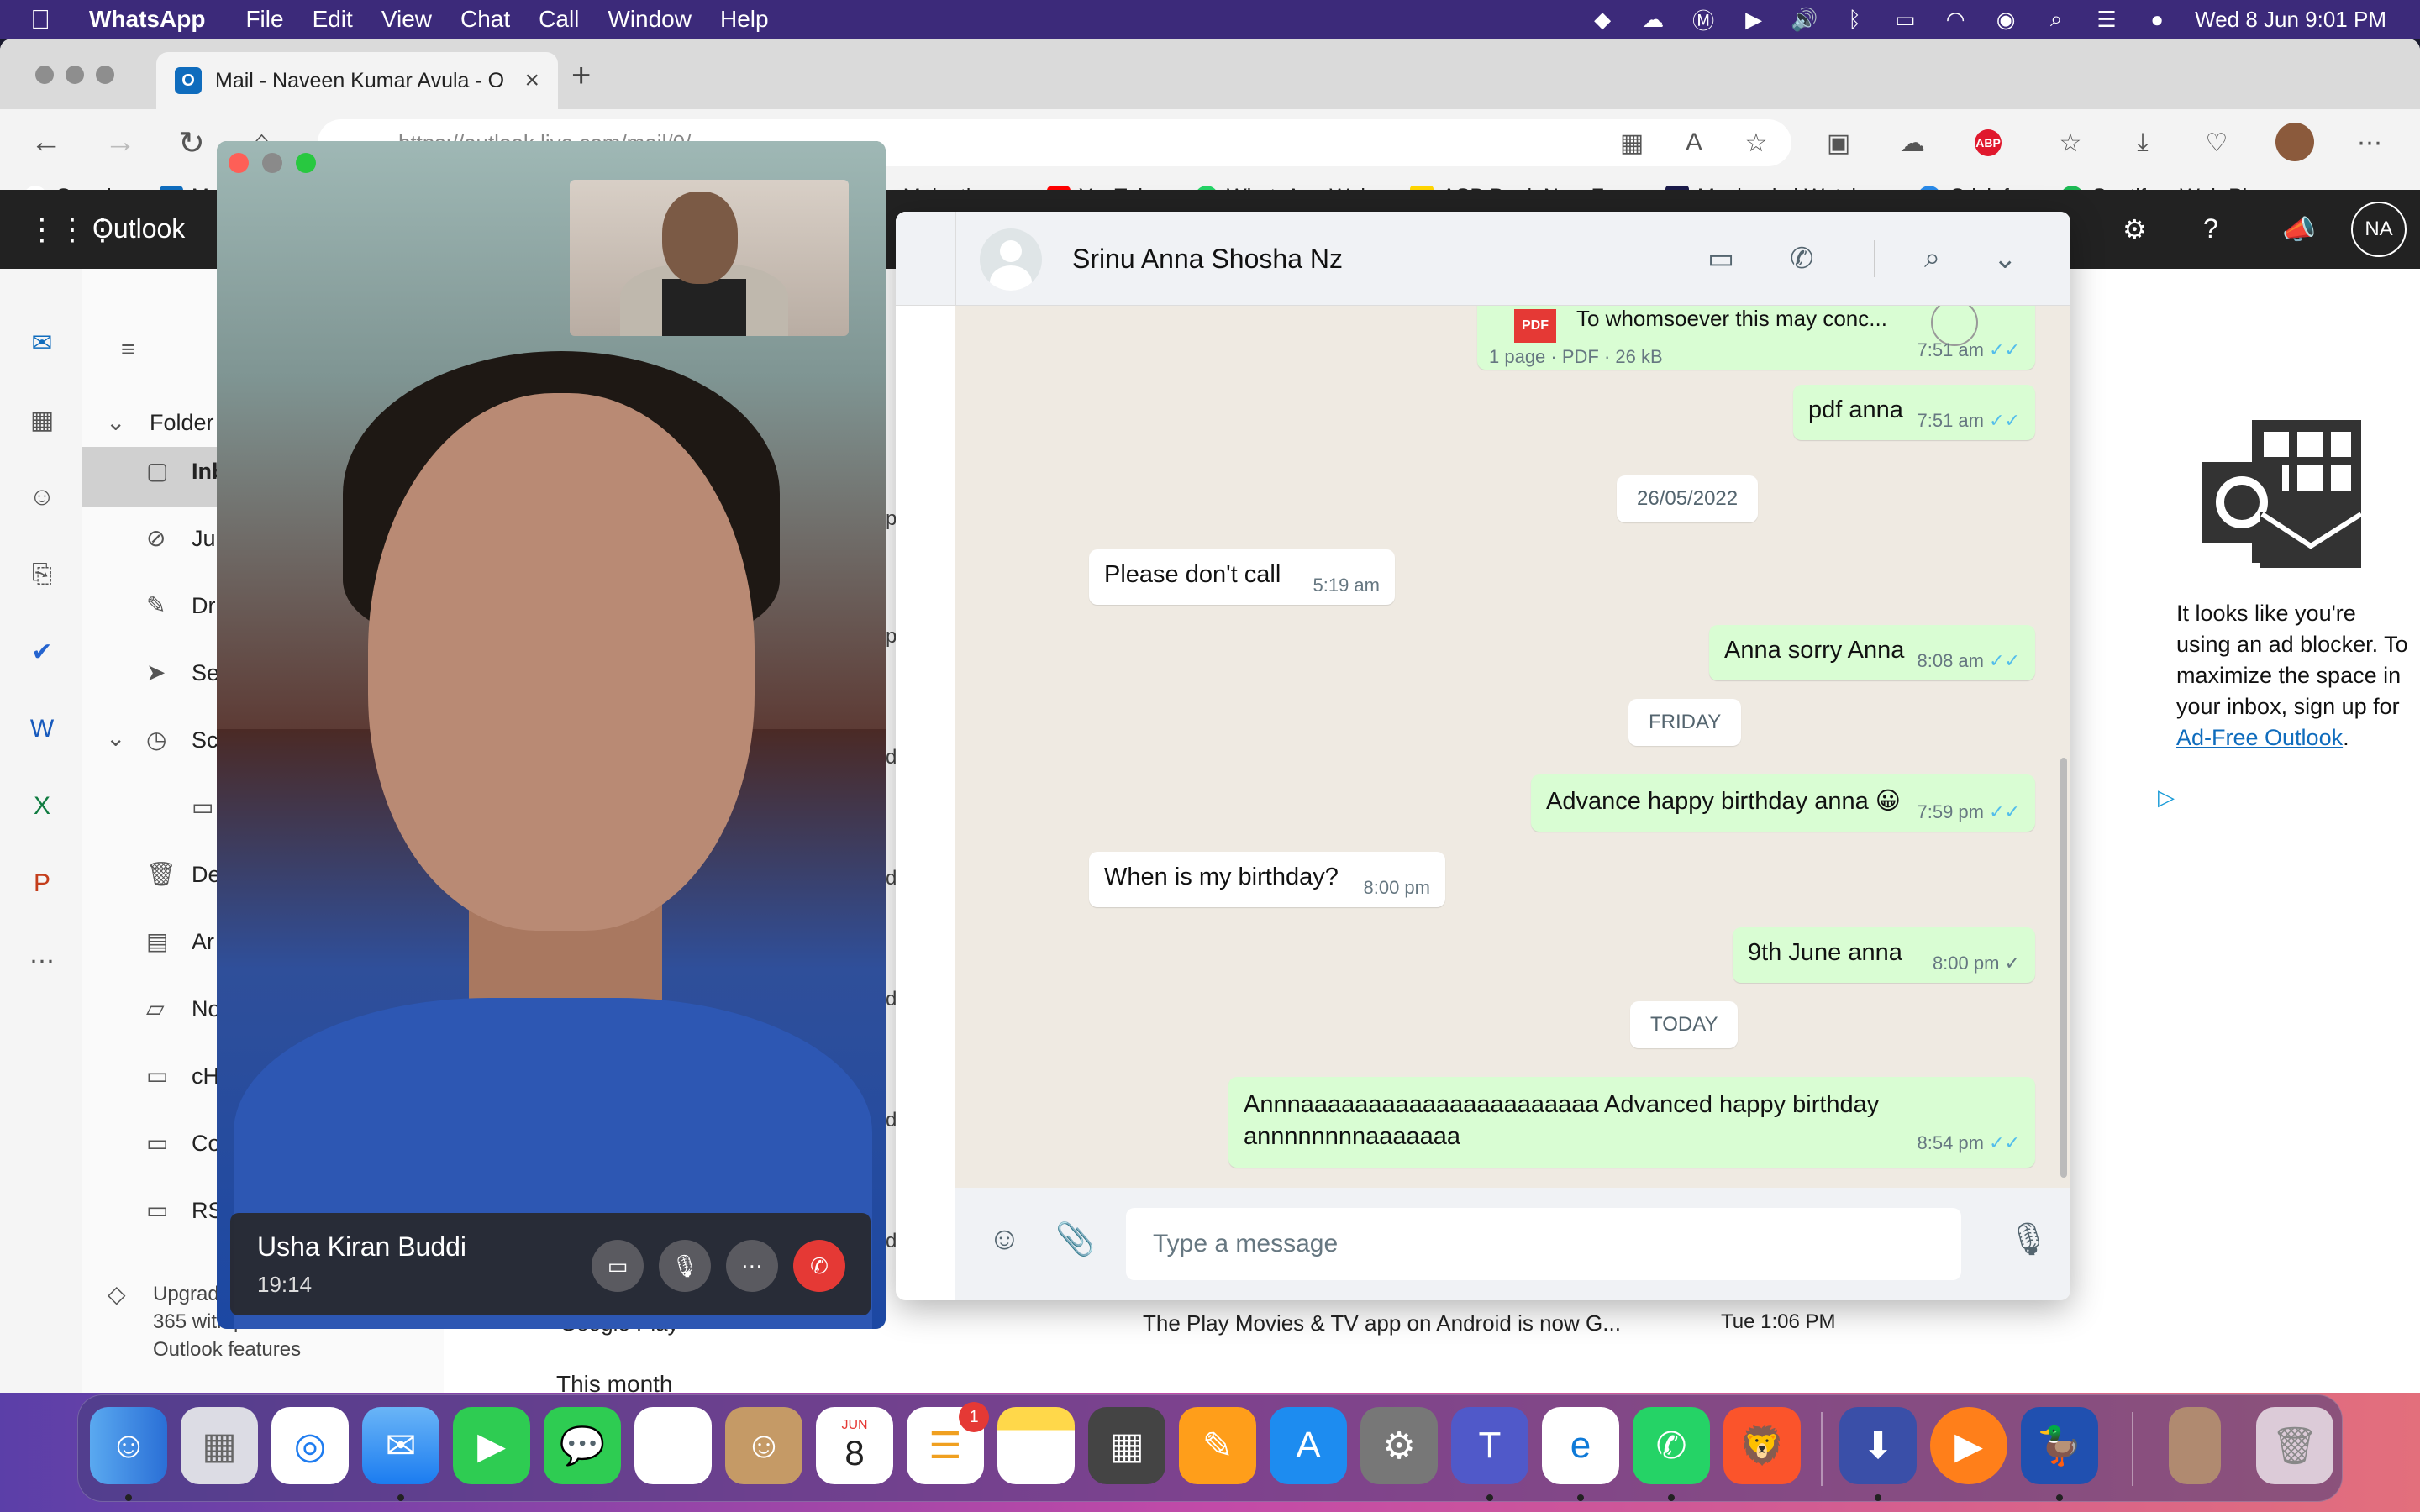 This screenshot has width=2420, height=1512. Describe the element at coordinates (559, 19) in the screenshot. I see `menu-call: Call` at that location.